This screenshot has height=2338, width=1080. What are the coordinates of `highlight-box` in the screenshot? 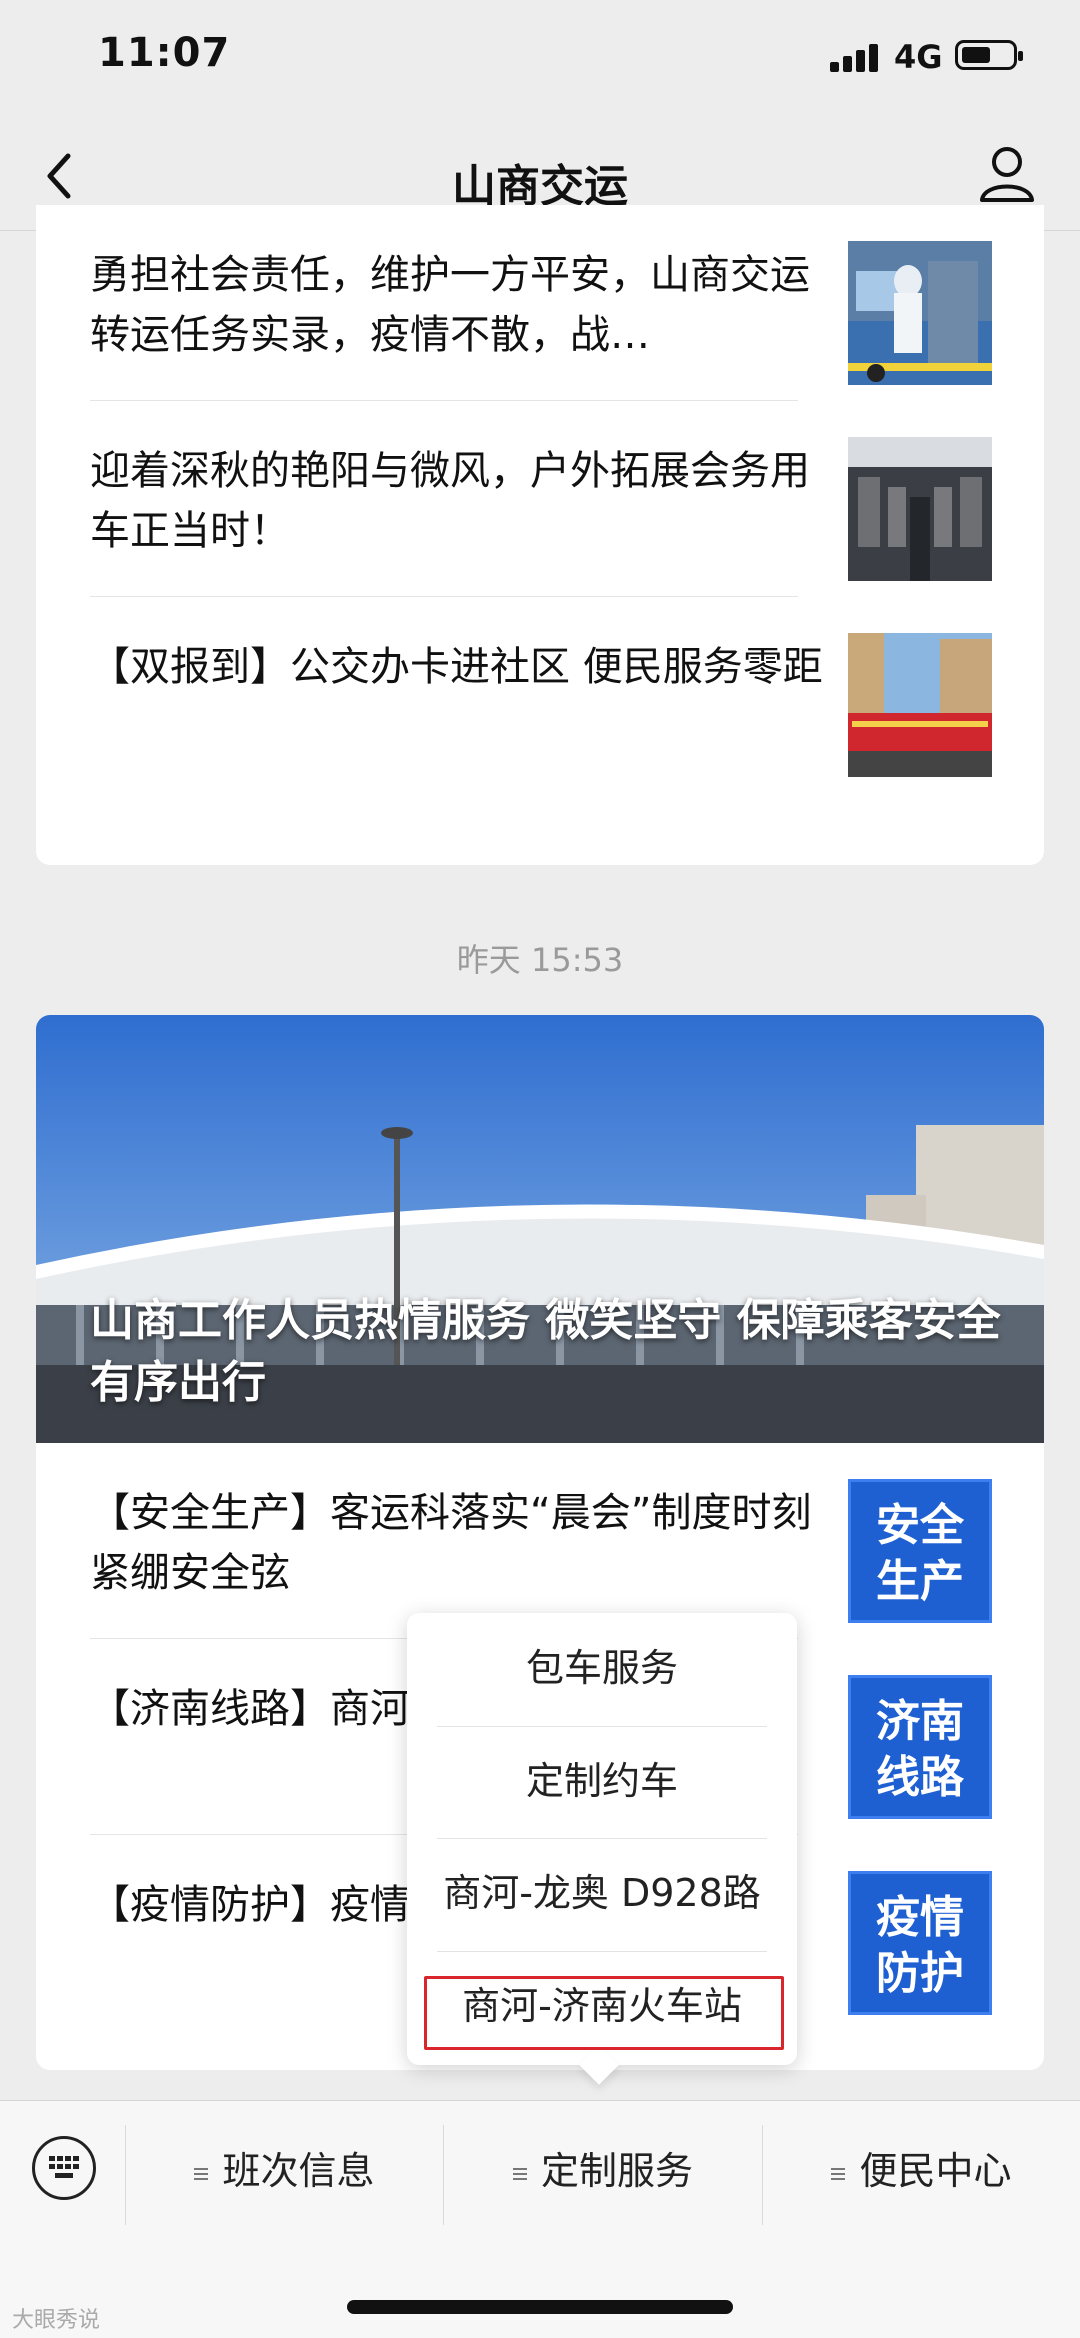 It's located at (604, 2013).